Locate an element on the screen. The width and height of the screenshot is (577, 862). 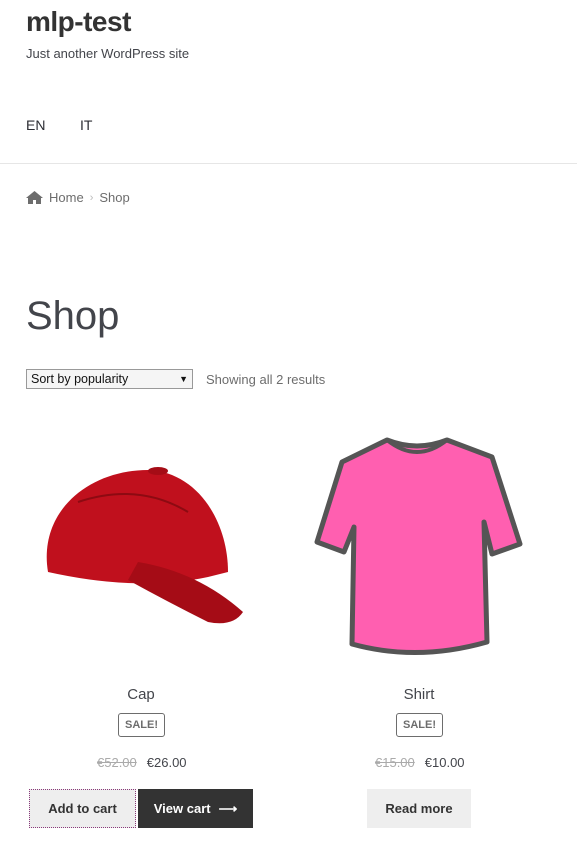
breadcrumb-home: Home is located at coordinates (66, 197).